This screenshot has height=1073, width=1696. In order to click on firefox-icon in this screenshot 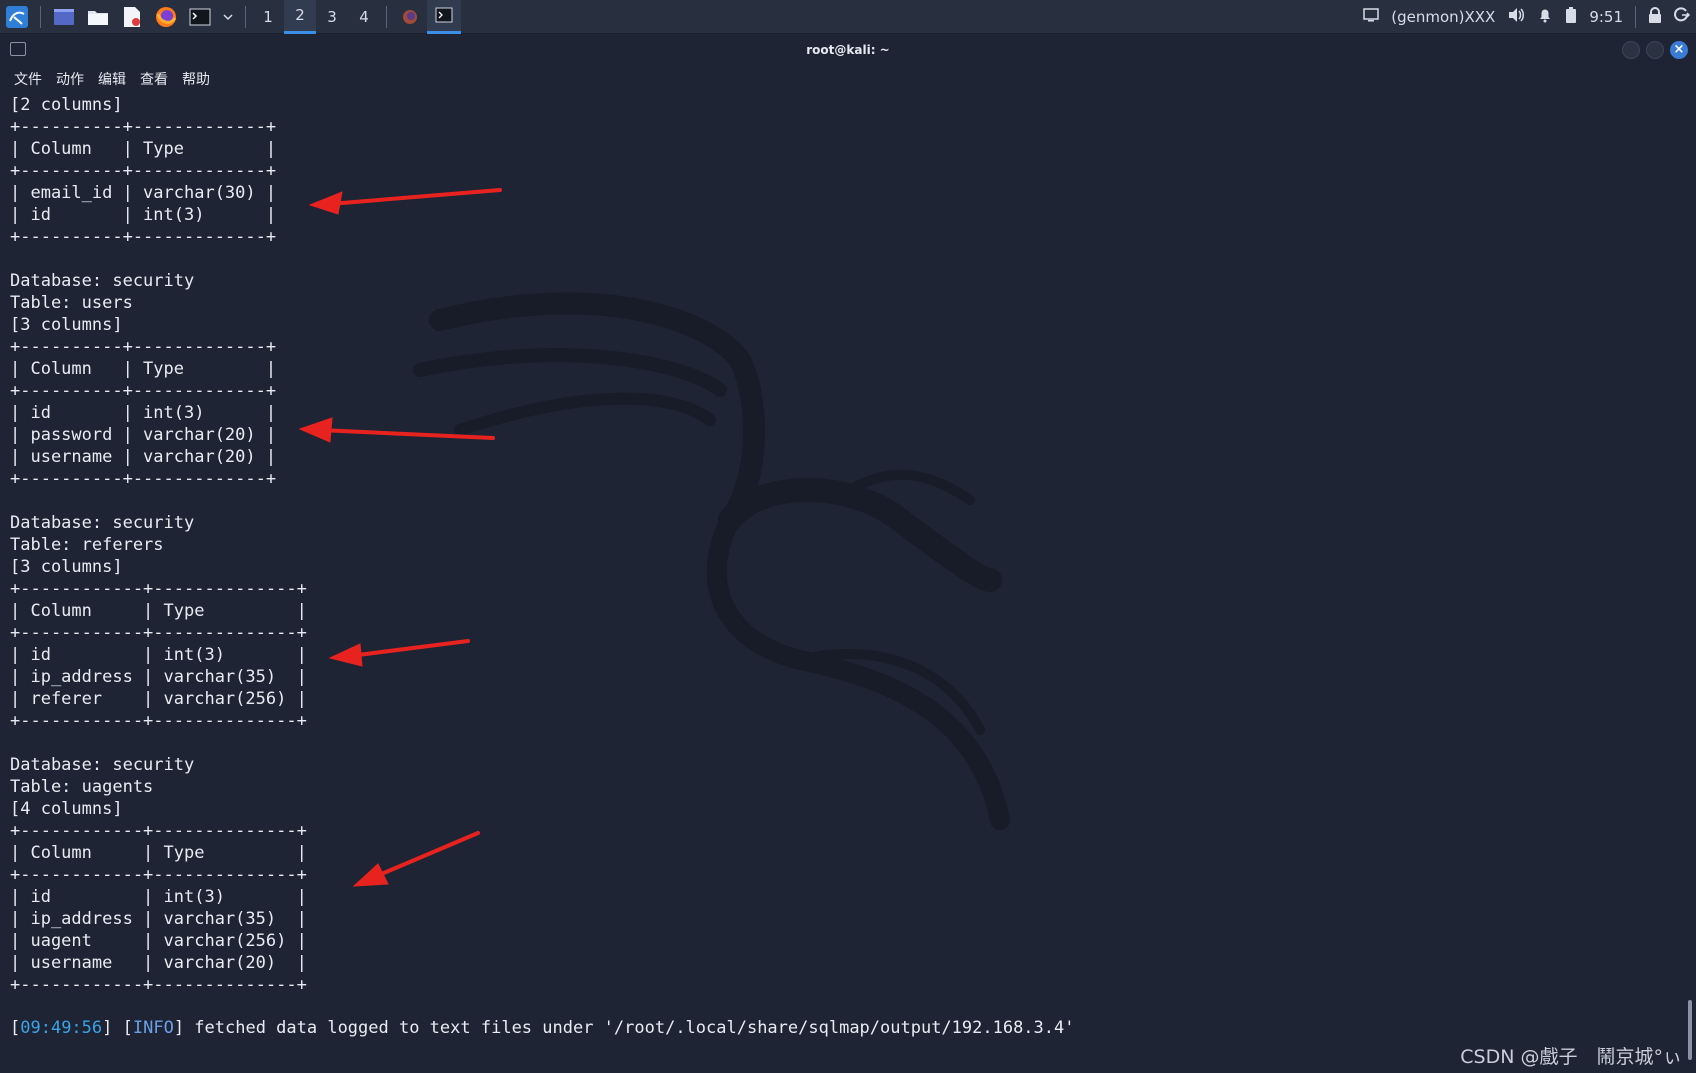, I will do `click(166, 17)`.